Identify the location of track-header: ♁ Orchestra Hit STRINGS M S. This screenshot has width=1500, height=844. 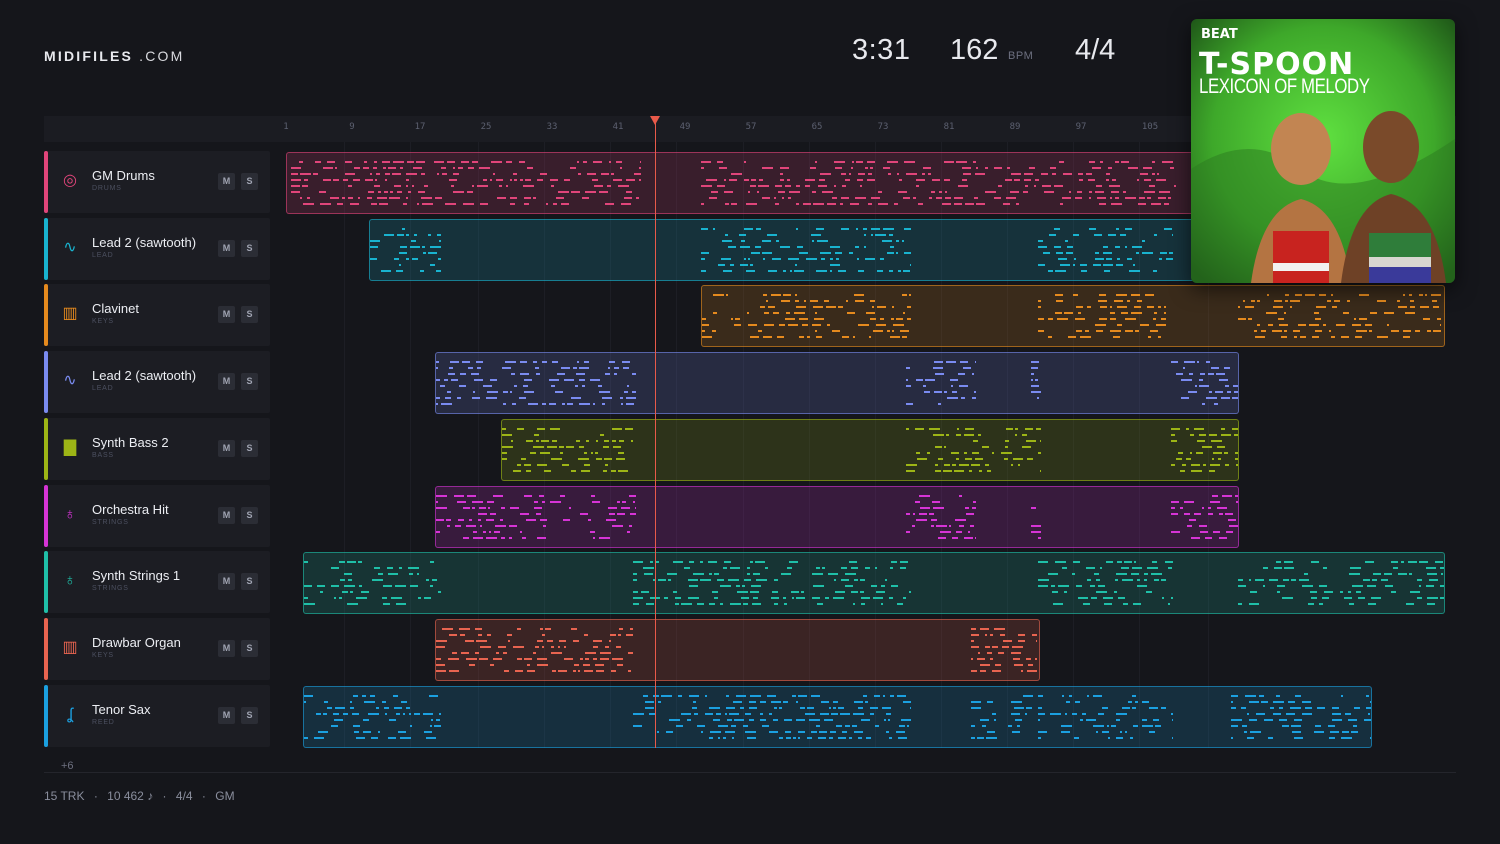
(157, 516).